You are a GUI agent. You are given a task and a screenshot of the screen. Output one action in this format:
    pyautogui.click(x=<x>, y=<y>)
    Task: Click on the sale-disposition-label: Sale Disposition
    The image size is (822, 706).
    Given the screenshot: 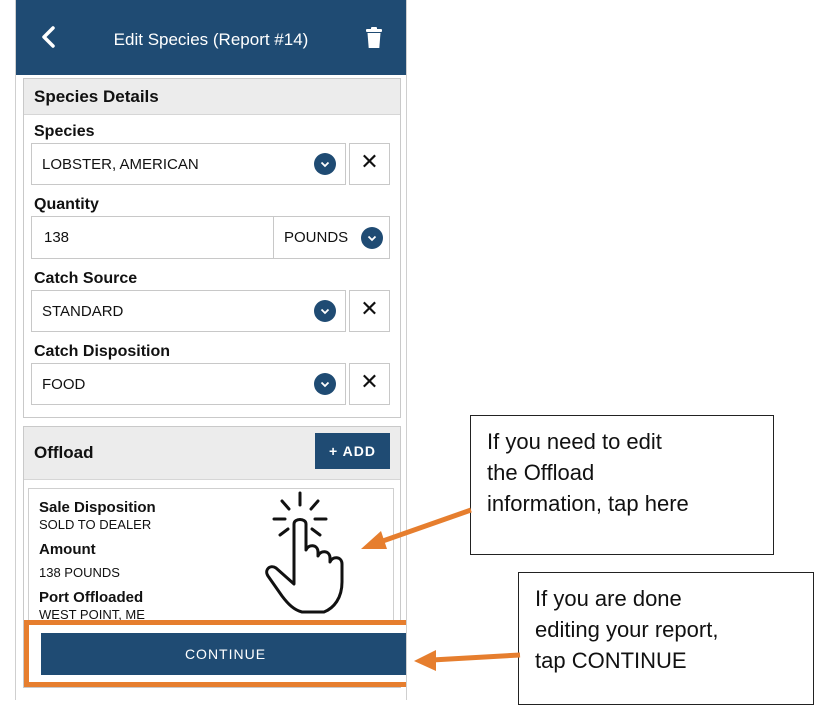 What is the action you would take?
    pyautogui.click(x=97, y=507)
    